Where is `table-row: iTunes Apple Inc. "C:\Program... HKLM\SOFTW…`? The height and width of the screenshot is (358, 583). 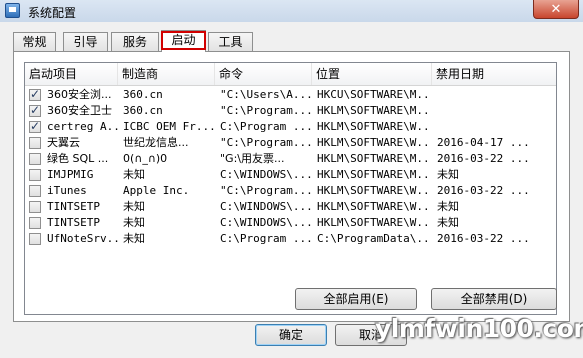
table-row: iTunes Apple Inc. "C:\Program... HKLM\SOFTW… is located at coordinates (290, 191).